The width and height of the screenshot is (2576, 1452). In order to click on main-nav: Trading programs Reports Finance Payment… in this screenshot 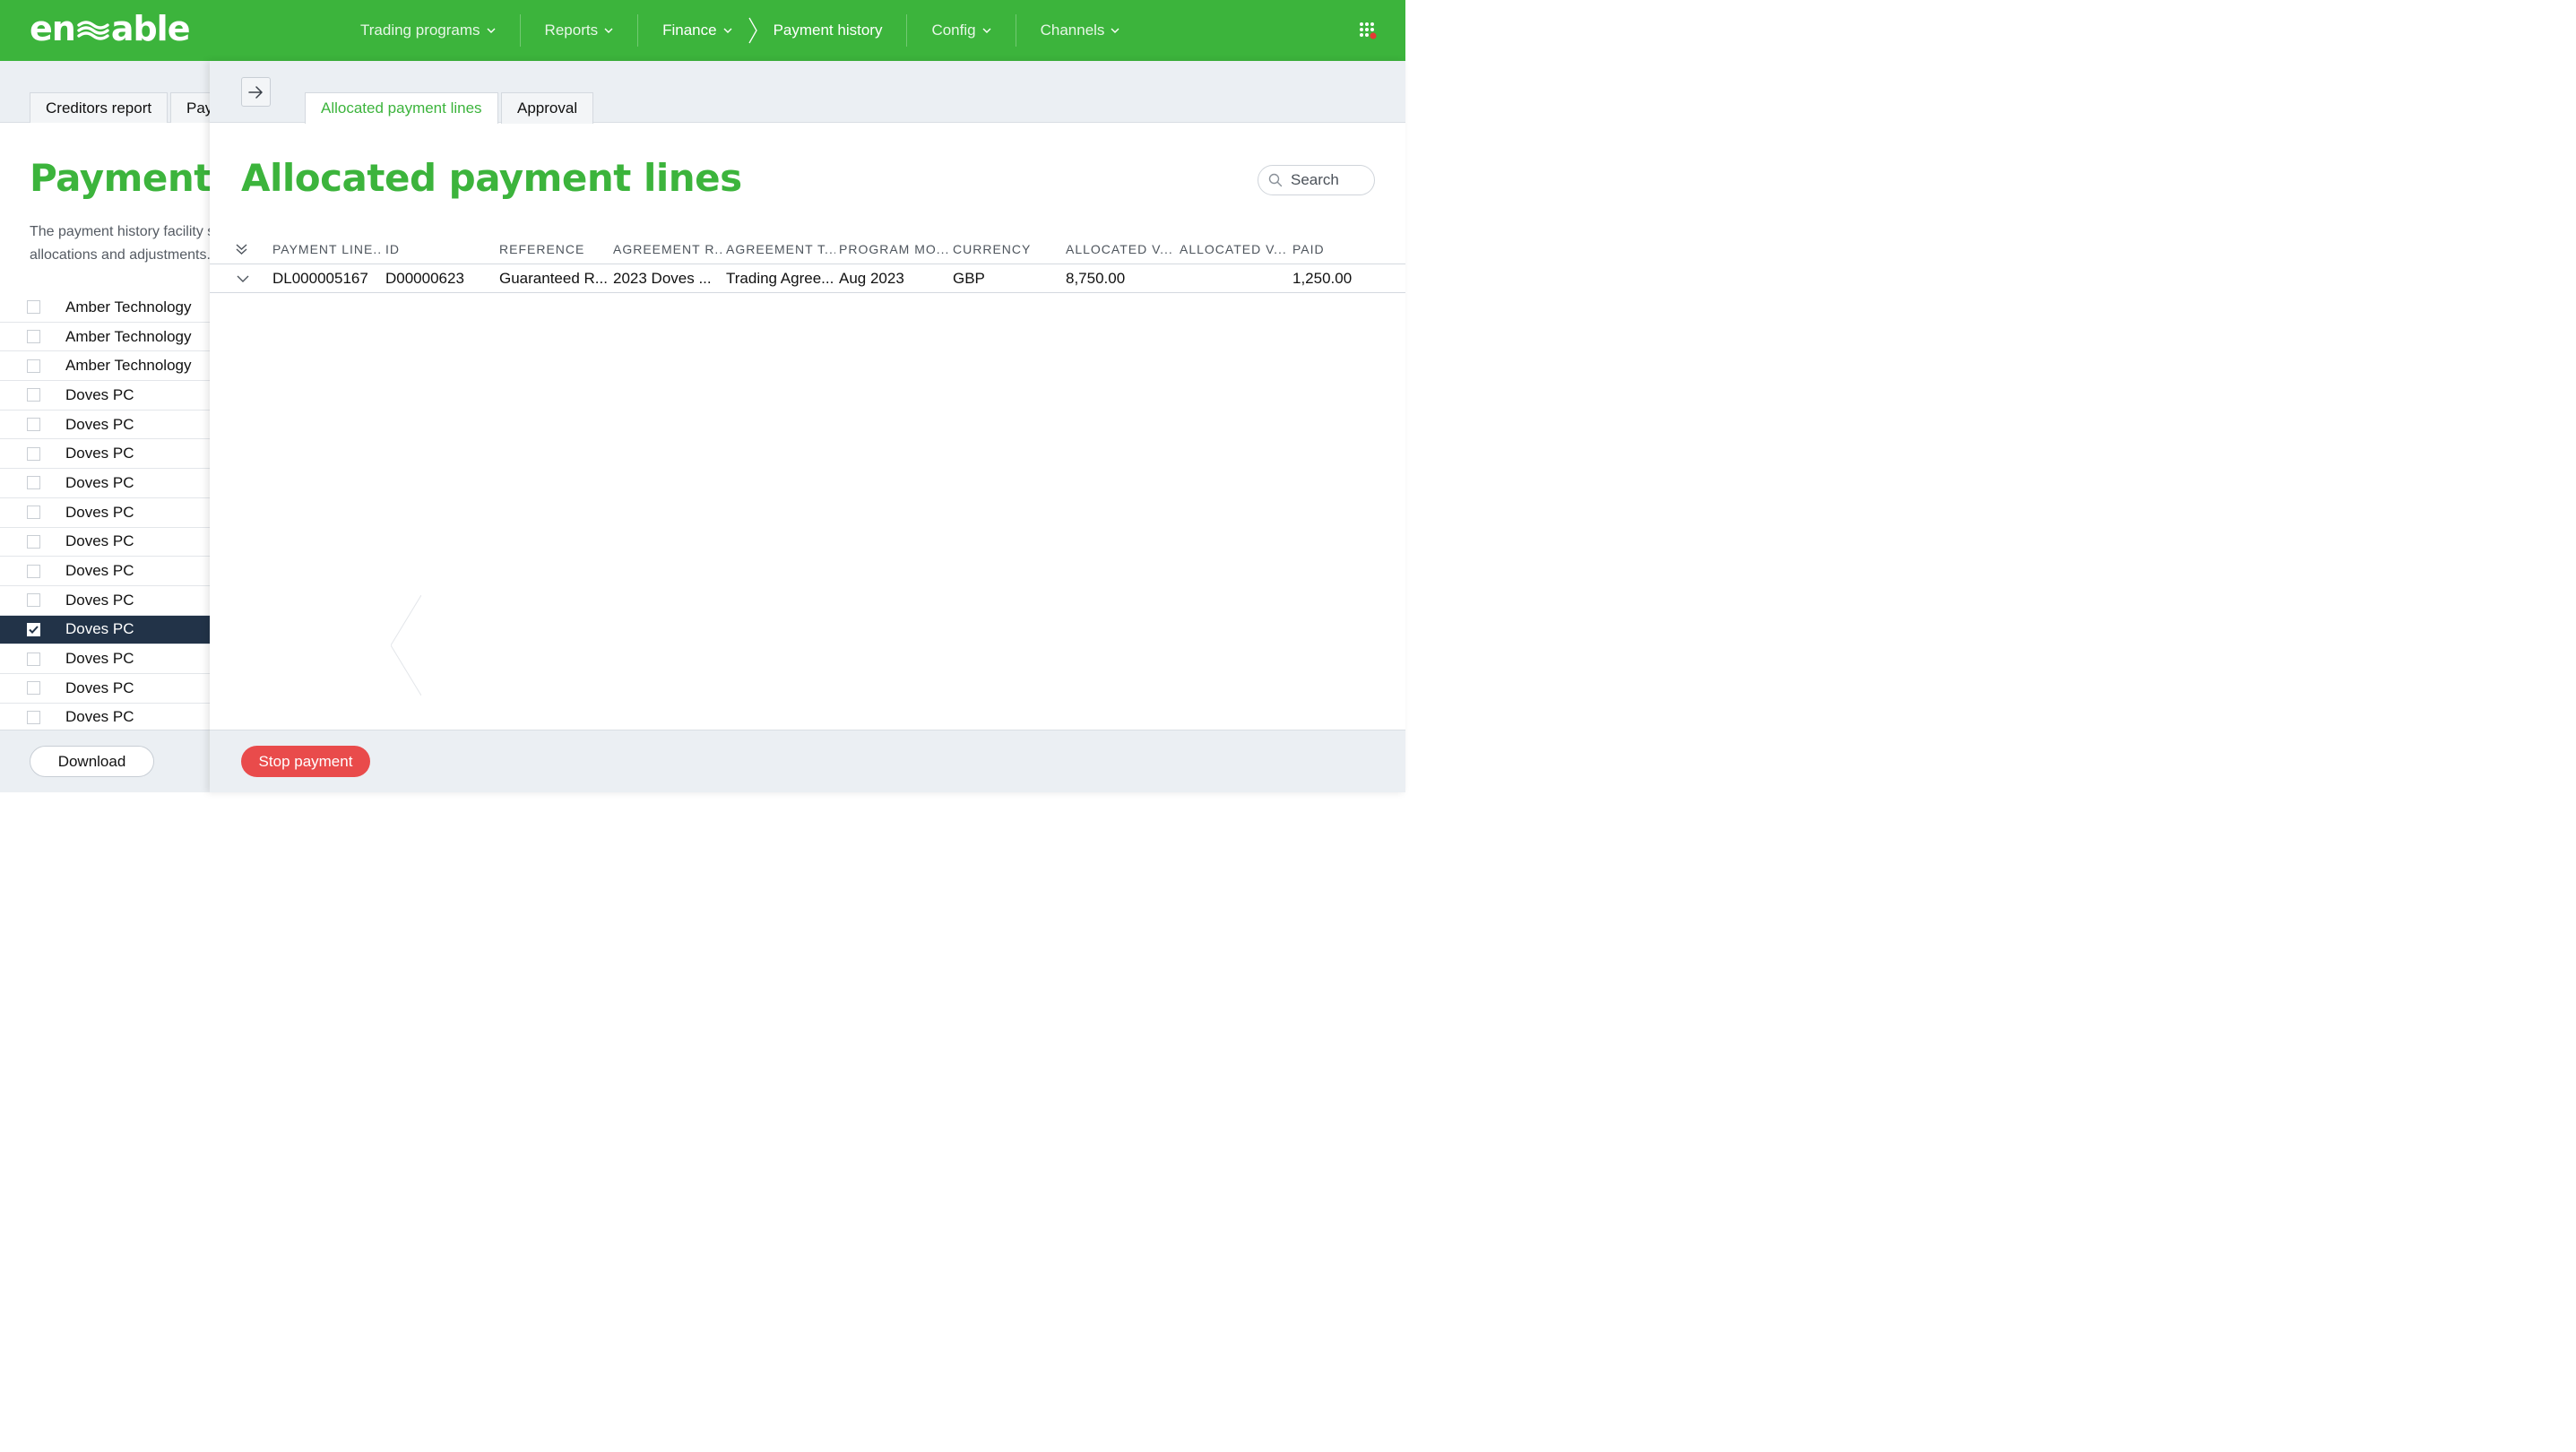, I will do `click(740, 30)`.